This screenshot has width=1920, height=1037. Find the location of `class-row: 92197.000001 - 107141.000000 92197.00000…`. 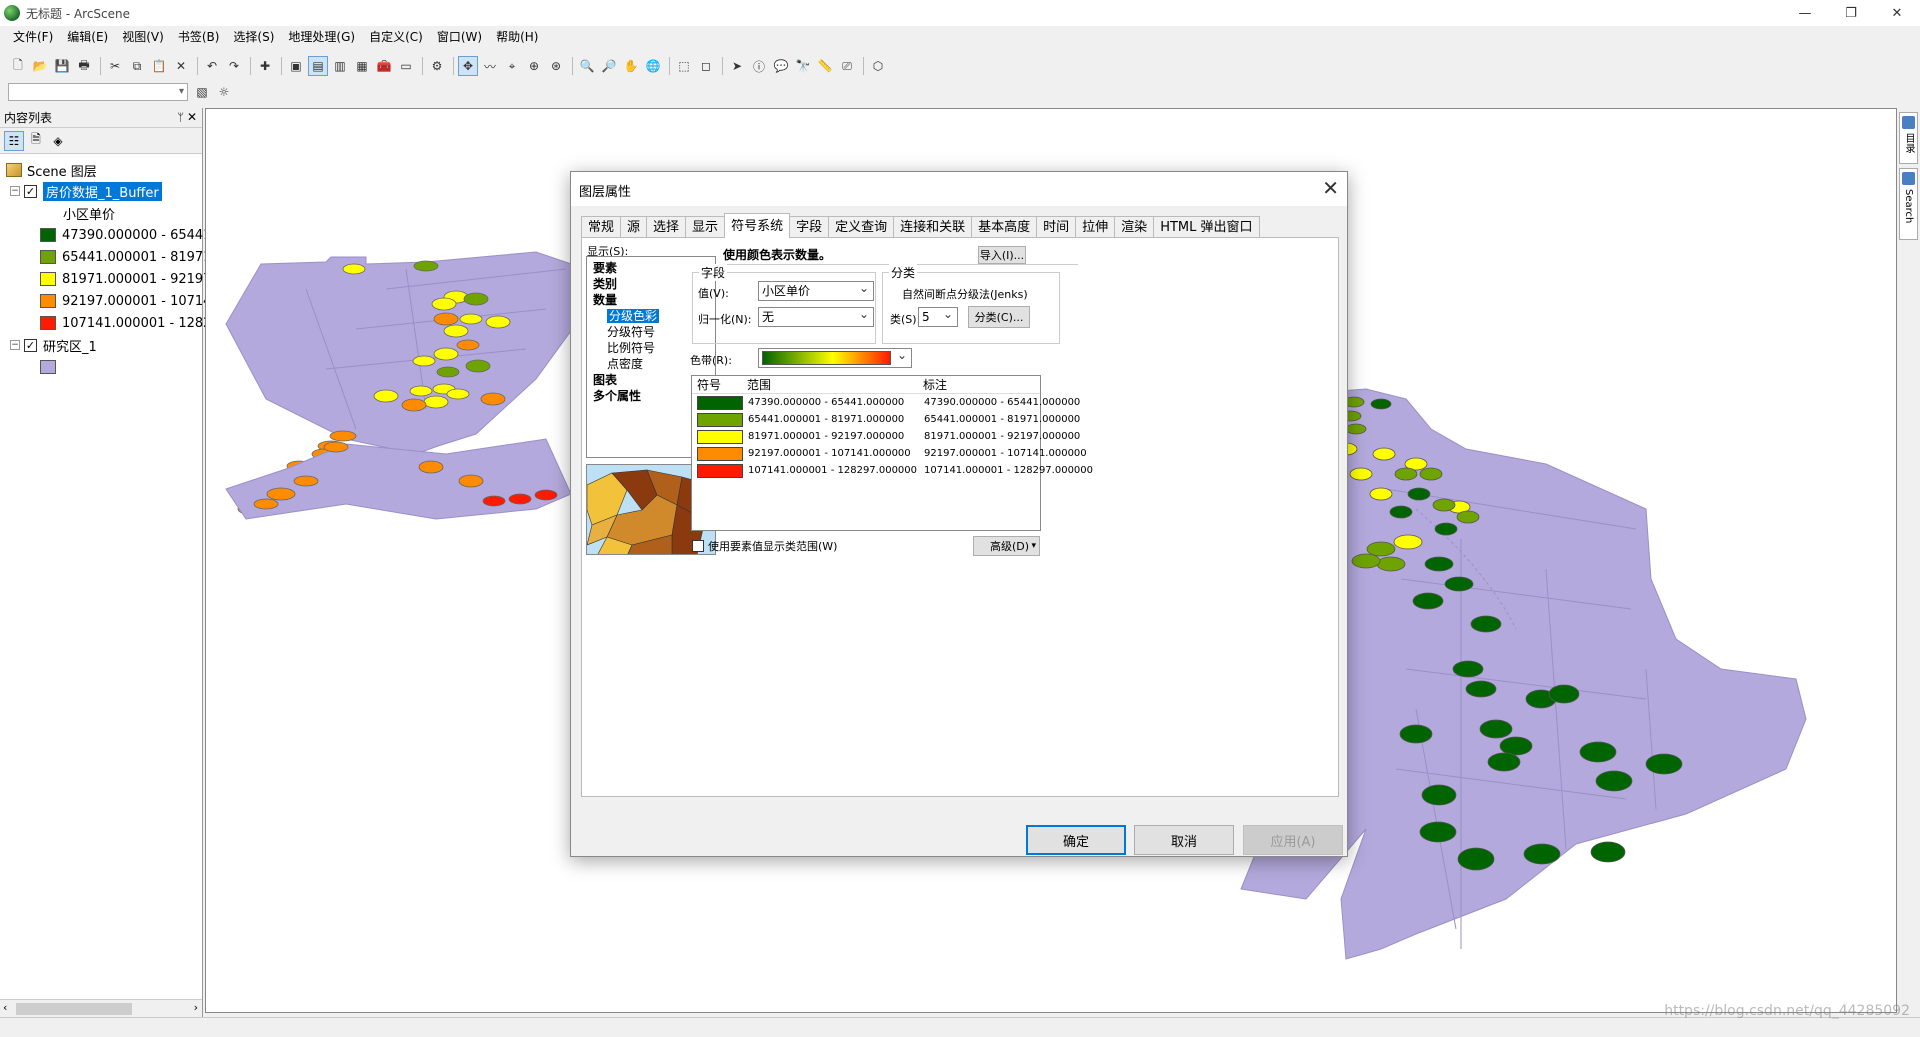

class-row: 92197.000001 - 107141.000000 92197.00000… is located at coordinates (889, 453).